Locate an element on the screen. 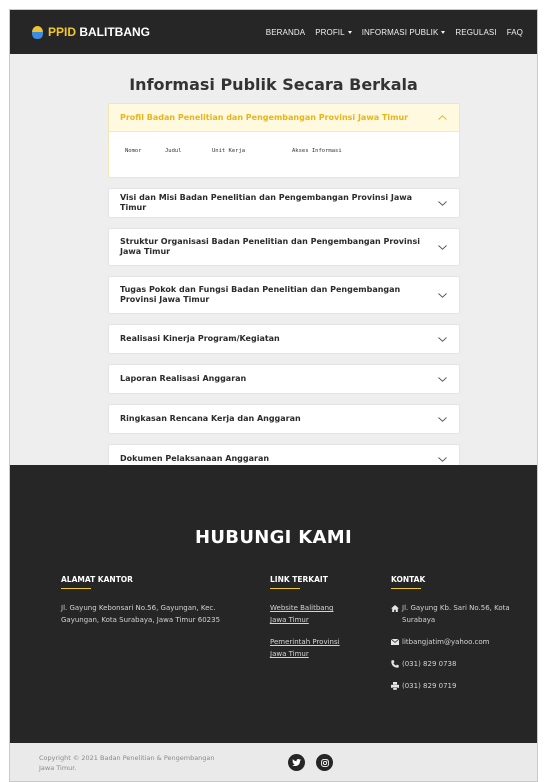 Image resolution: width=547 pixels, height=782 pixels. contact-phone: (031) 829 0738 is located at coordinates (451, 664).